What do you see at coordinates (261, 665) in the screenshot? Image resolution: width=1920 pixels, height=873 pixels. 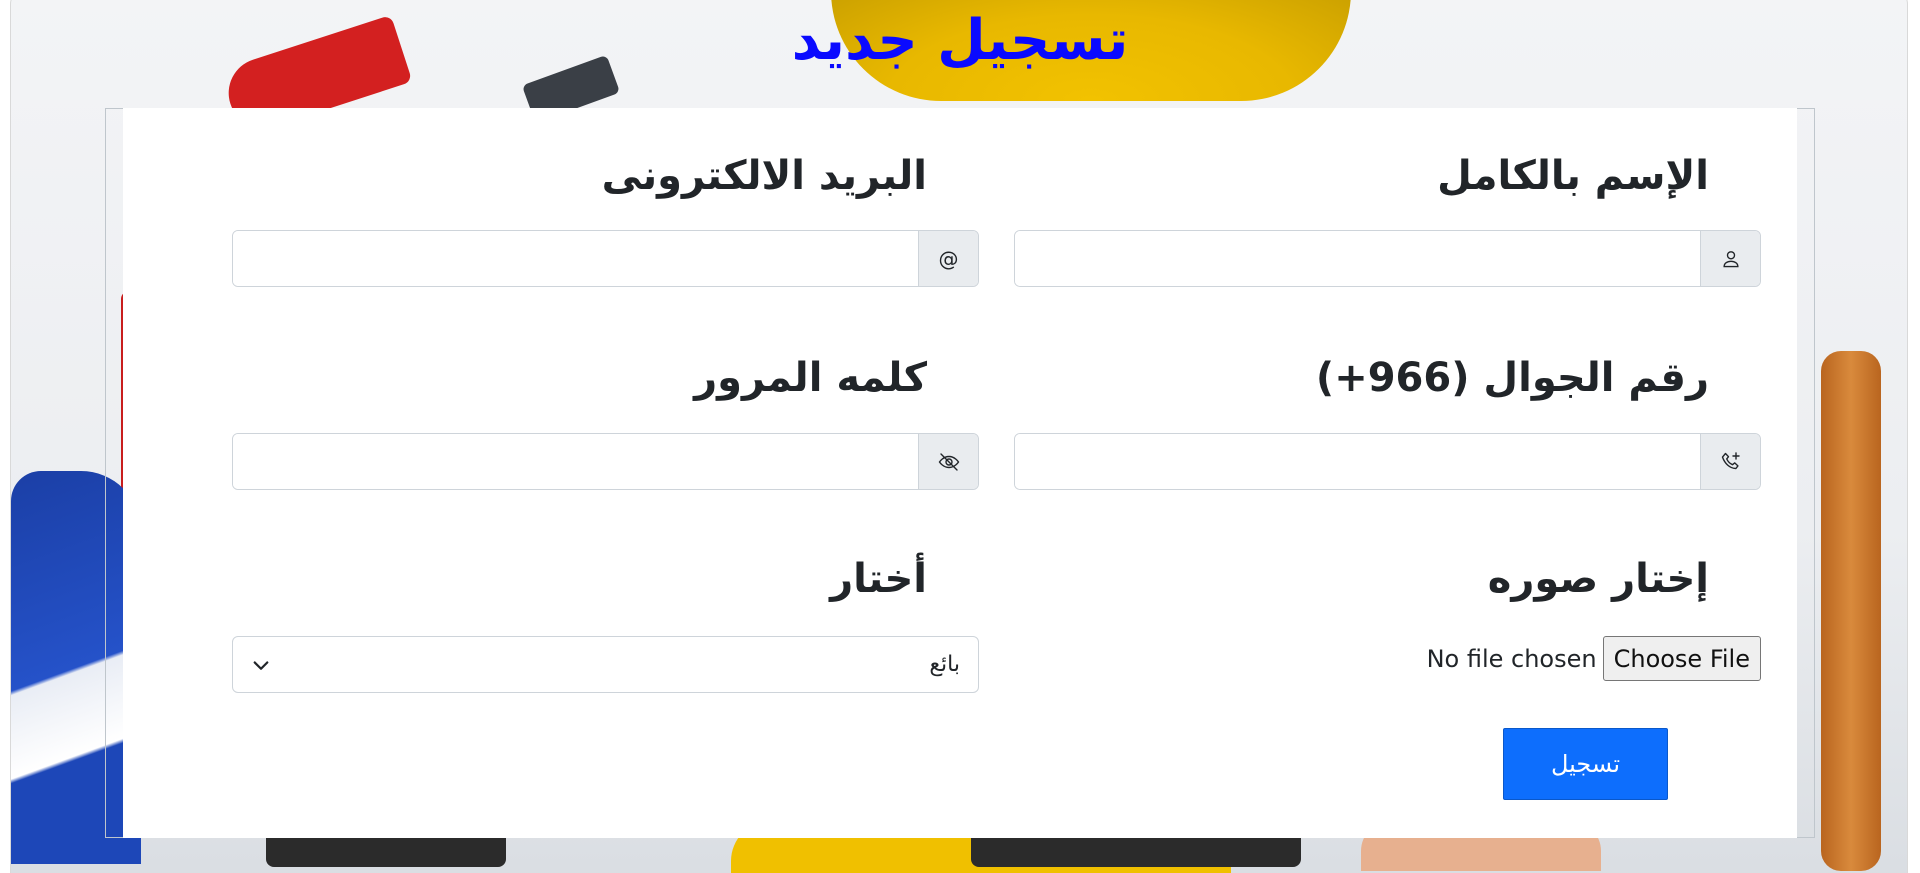 I see `chevron-down-icon` at bounding box center [261, 665].